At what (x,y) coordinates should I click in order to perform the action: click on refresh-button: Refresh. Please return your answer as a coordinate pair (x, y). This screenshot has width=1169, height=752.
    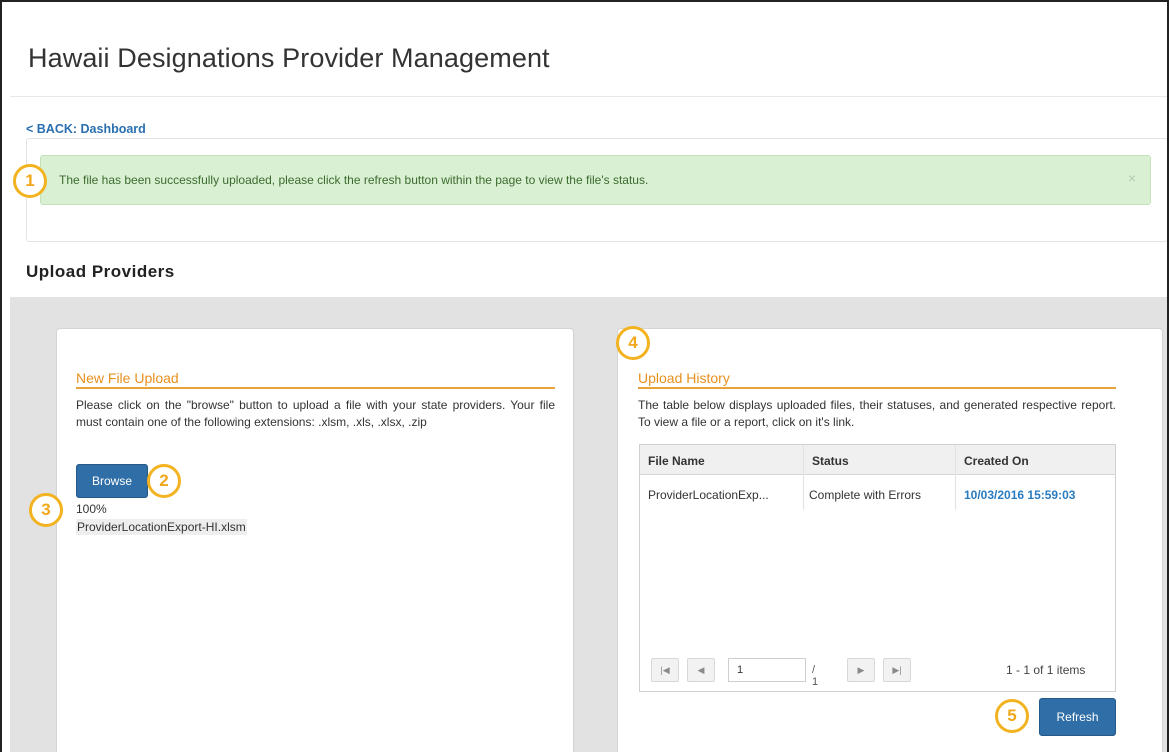
    Looking at the image, I should click on (1077, 717).